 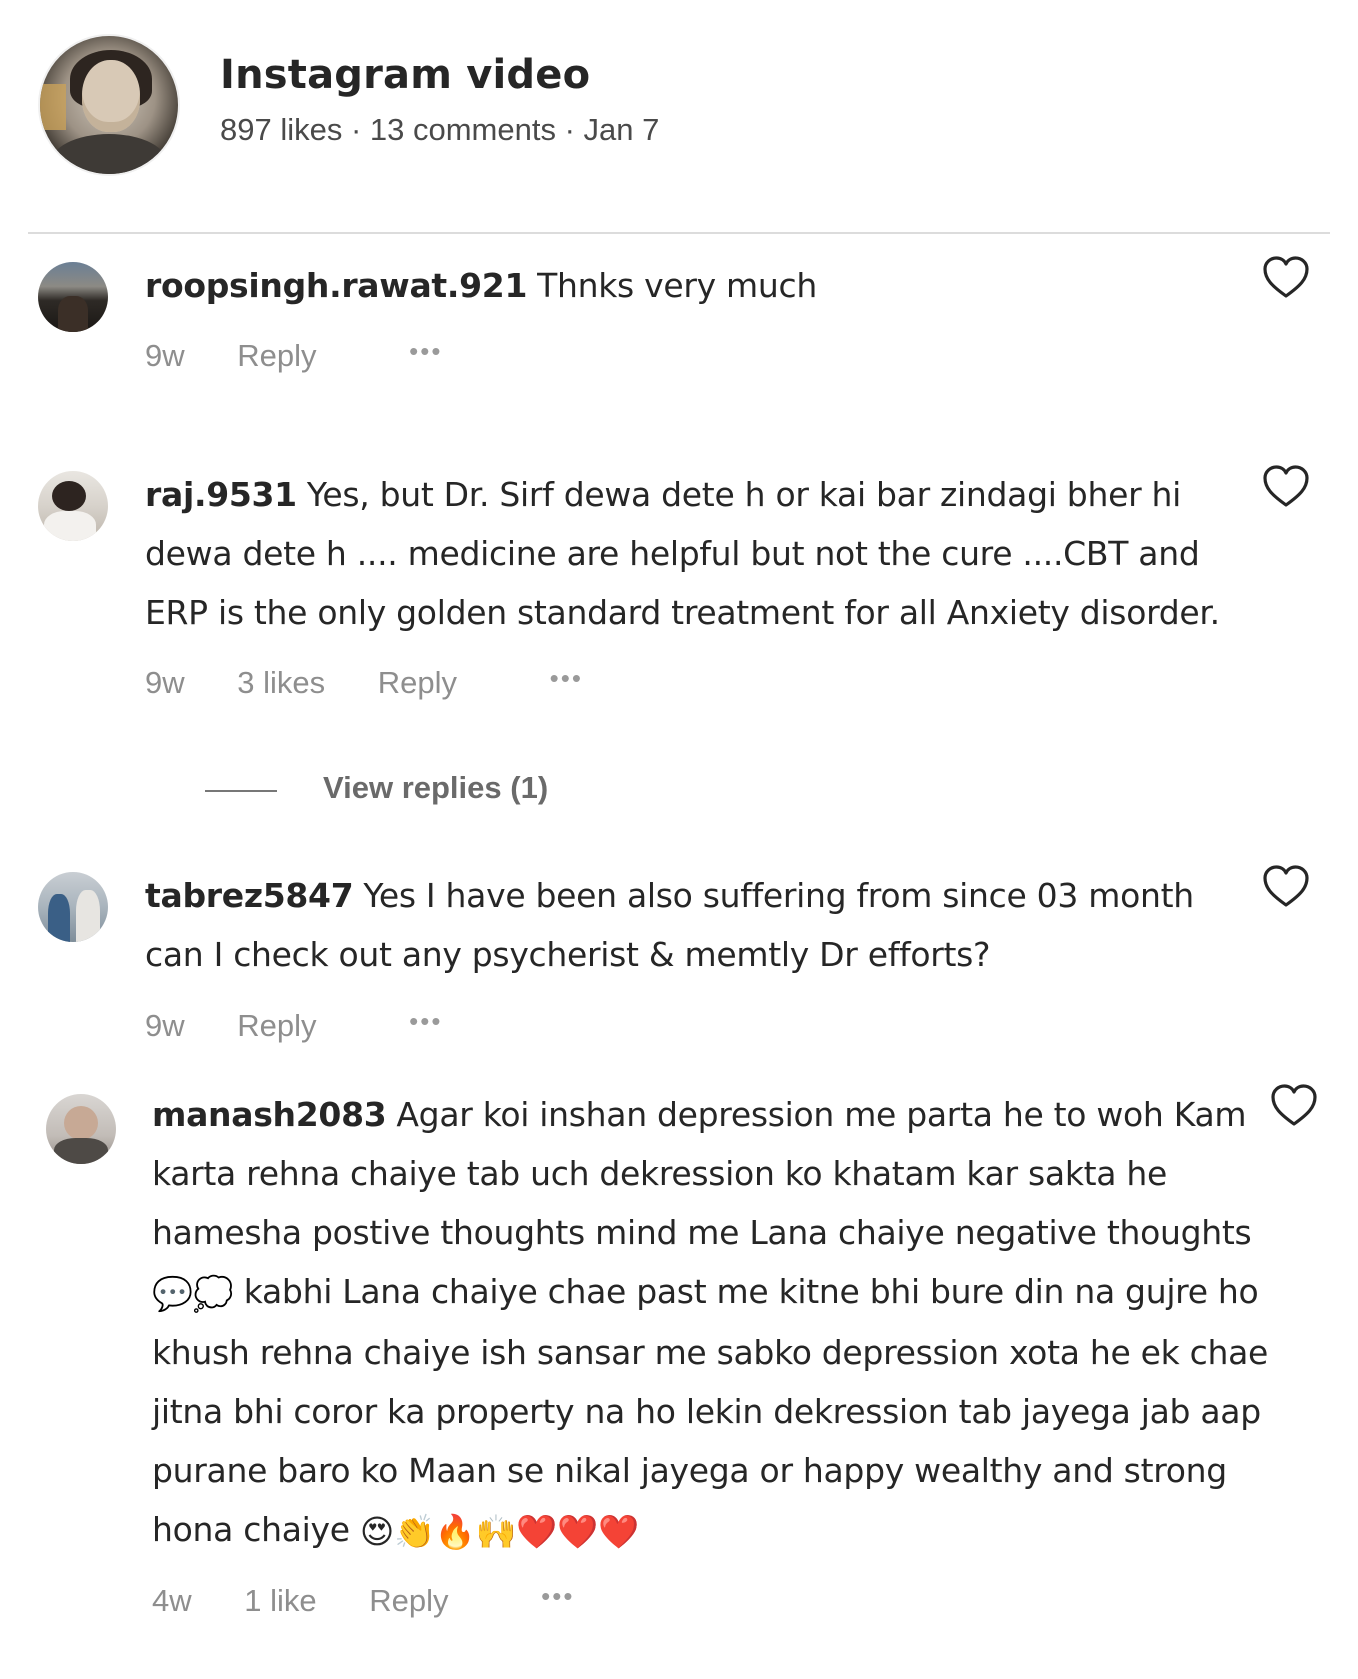 I want to click on comment-body: roopsingh.rawat.921 Thnks very much, so click(x=695, y=285).